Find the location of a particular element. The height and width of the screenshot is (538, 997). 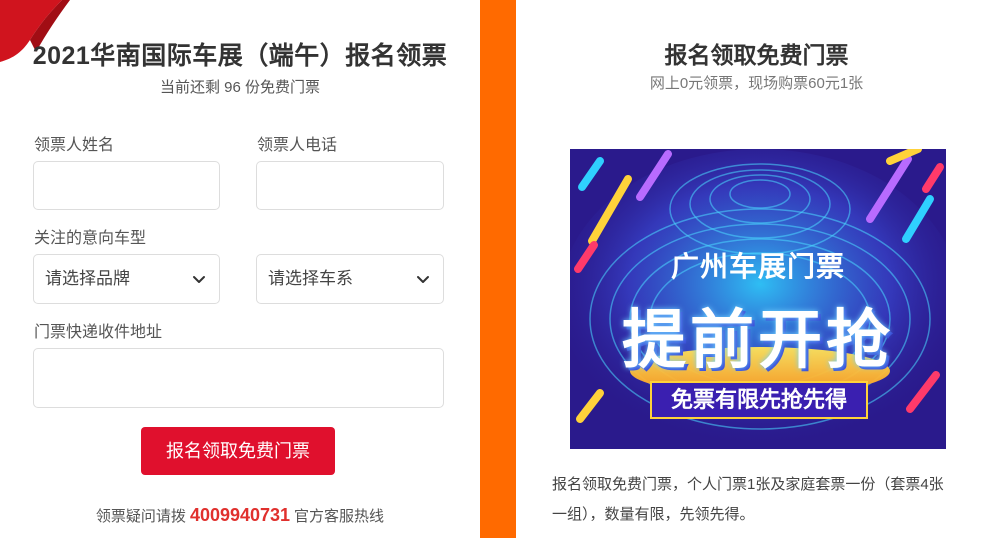

remaining-tickets-text: 当前还剩 96 份免费门票 is located at coordinates (240, 87).